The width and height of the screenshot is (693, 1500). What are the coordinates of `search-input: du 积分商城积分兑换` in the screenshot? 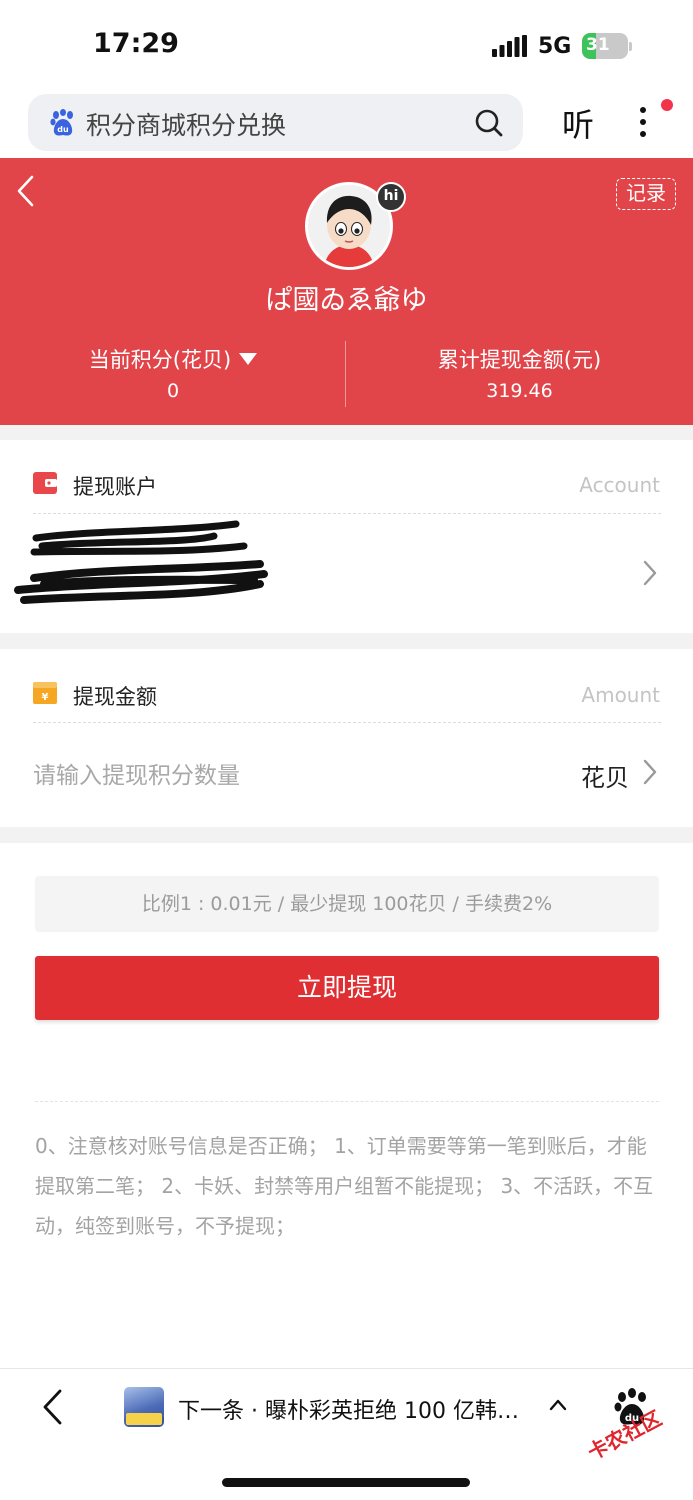 It's located at (275, 122).